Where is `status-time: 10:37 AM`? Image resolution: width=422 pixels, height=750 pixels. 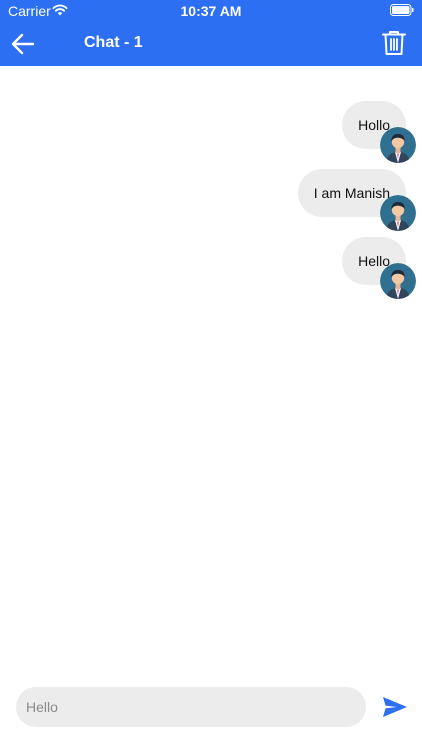
status-time: 10:37 AM is located at coordinates (211, 11).